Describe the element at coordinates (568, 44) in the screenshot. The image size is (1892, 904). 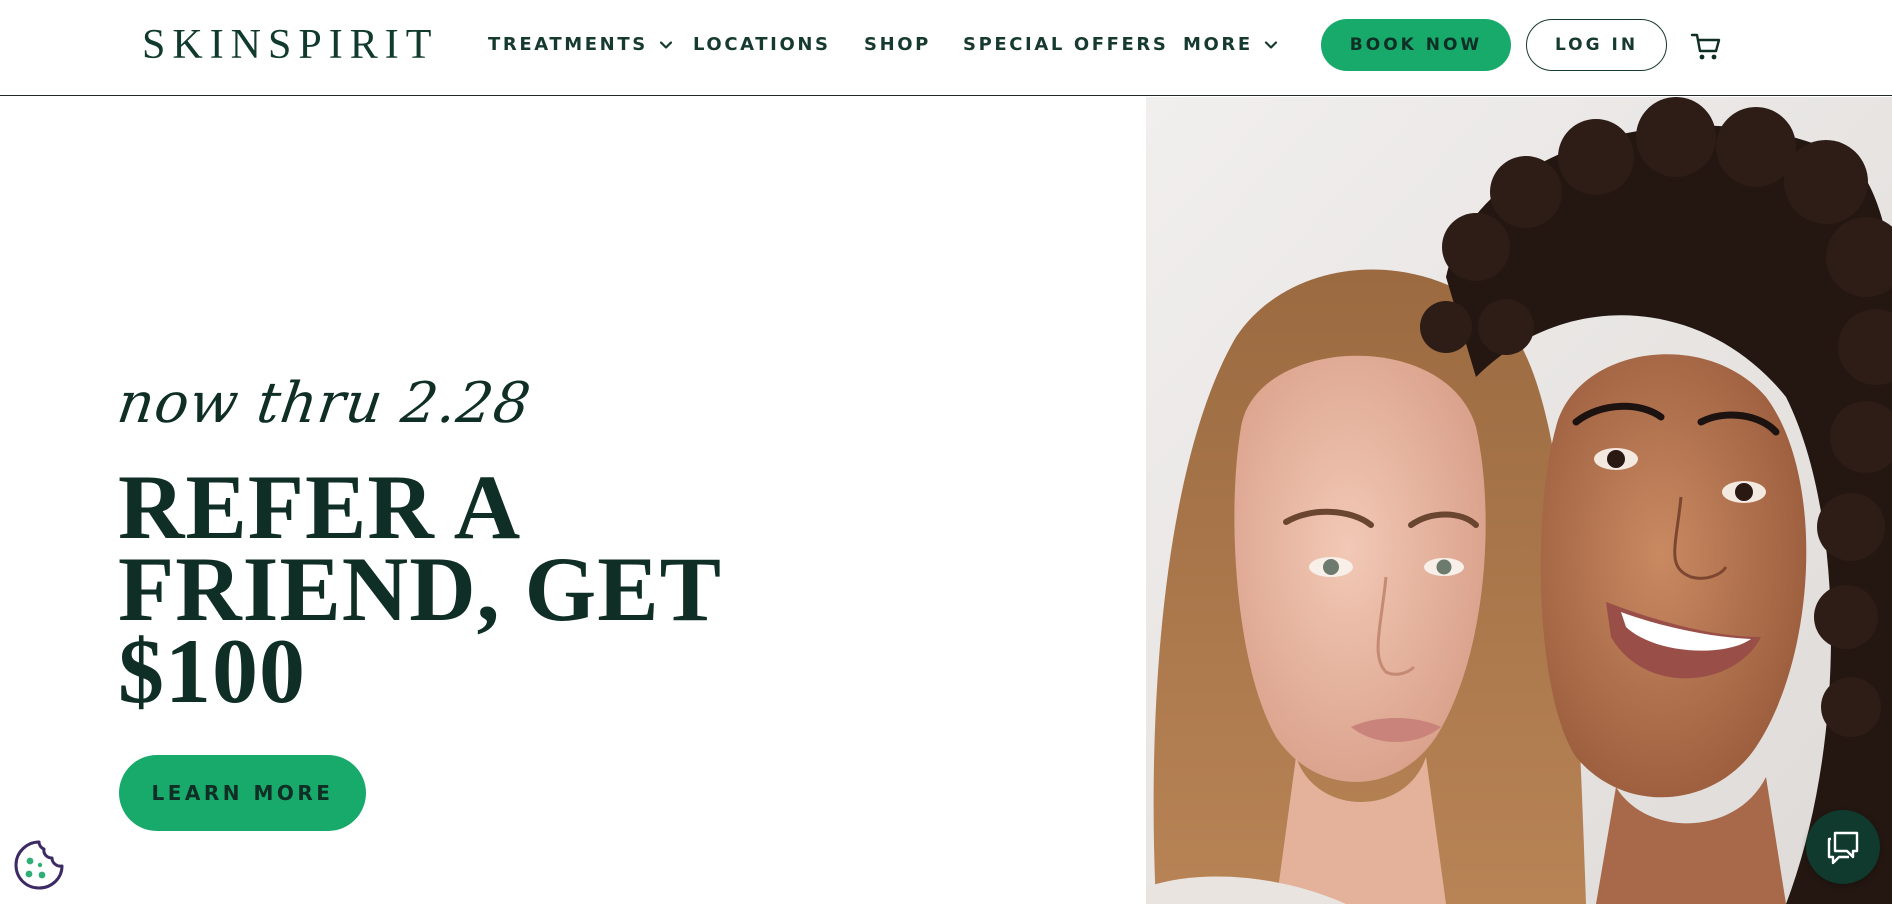
I see `nav-treatments-label: TREATMENTS` at that location.